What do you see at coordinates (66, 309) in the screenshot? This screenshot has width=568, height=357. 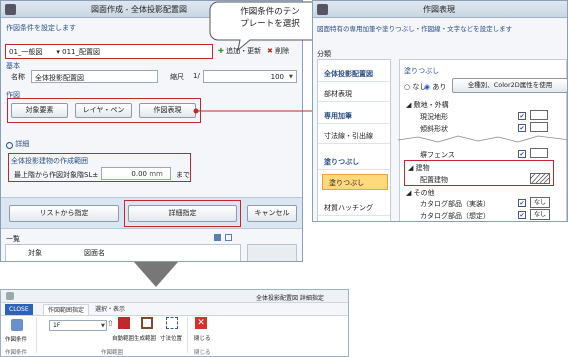 I see `tab-drawing-range: 作図範囲指定` at bounding box center [66, 309].